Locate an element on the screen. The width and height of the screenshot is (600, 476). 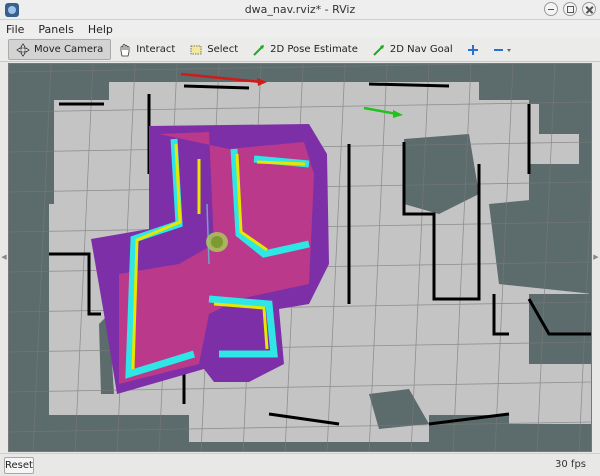
menu-panels: Panels is located at coordinates (55, 29).